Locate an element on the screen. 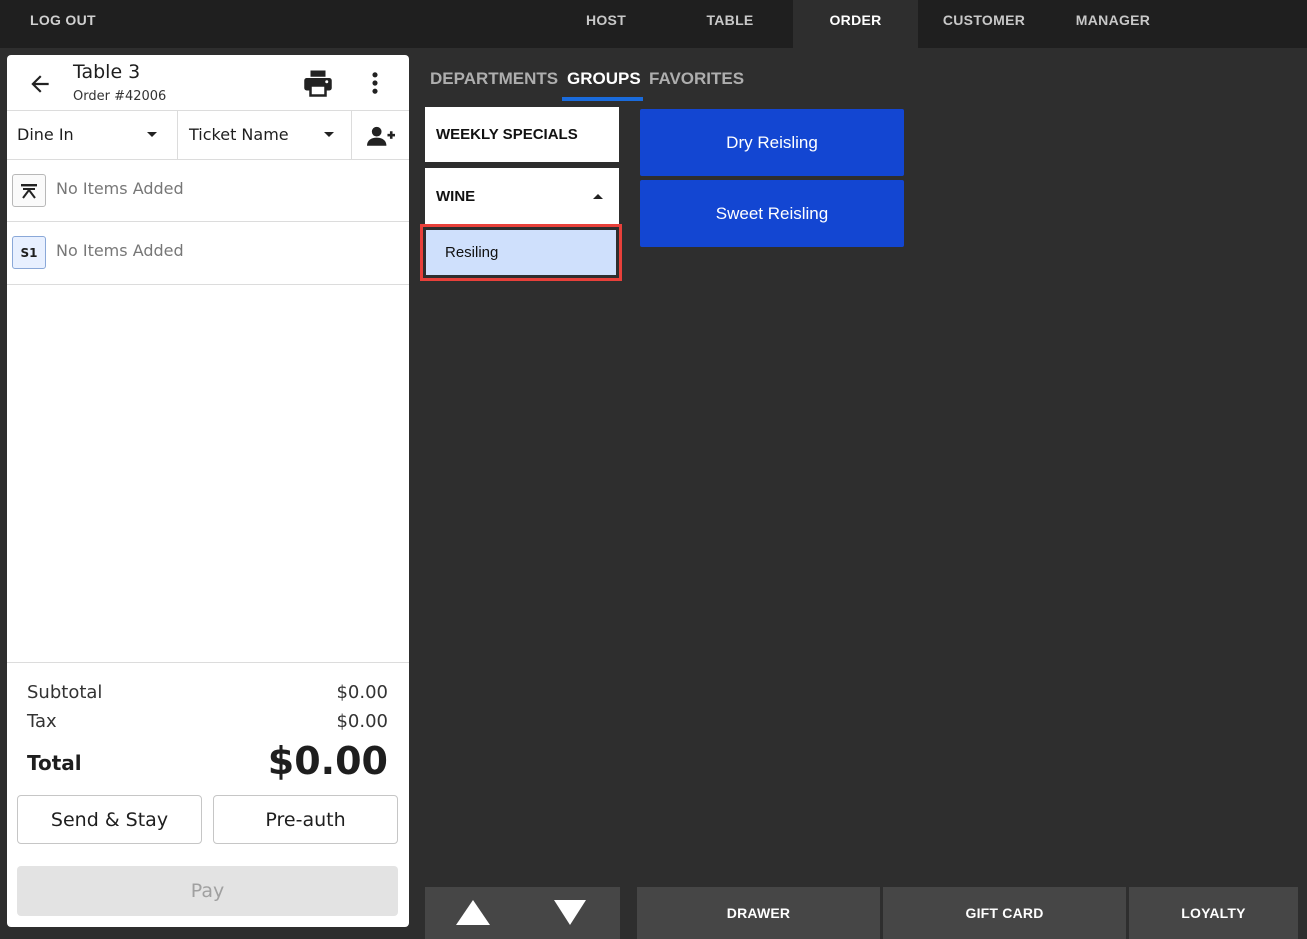  subtab-groups: GROUPS is located at coordinates (604, 79).